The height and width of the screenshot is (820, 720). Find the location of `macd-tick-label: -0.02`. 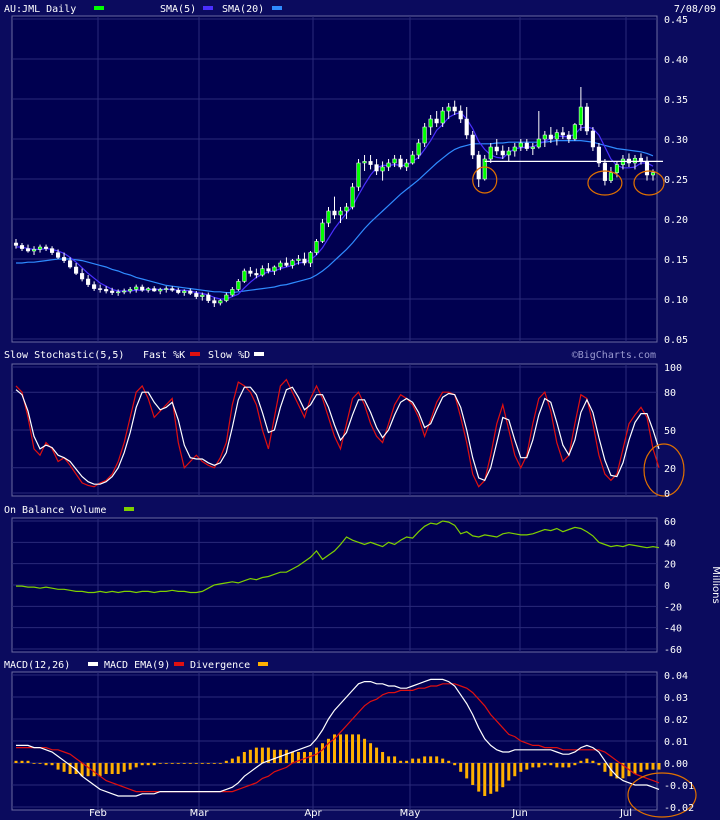

macd-tick-label: -0.02 is located at coordinates (679, 808).